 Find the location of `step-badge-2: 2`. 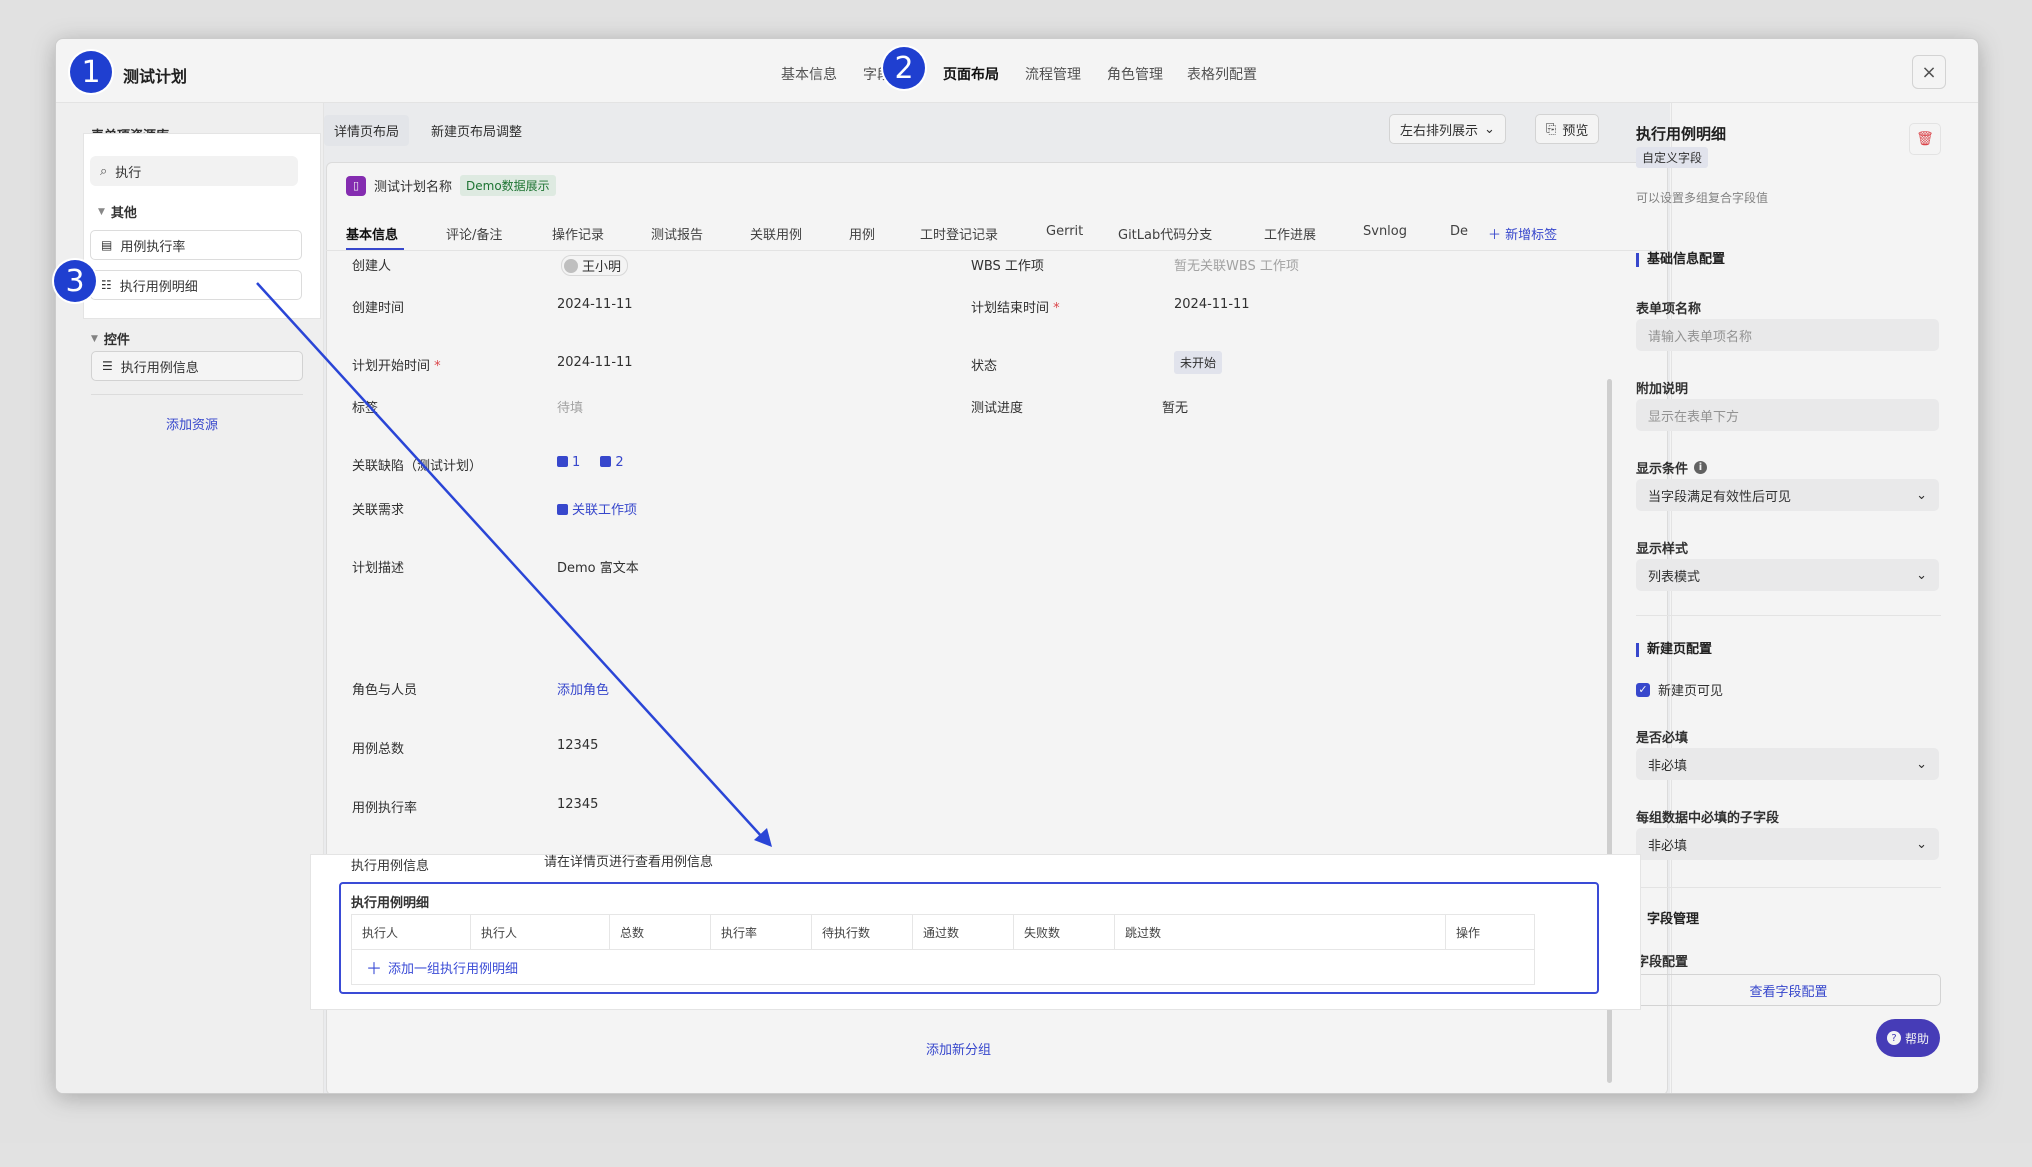

step-badge-2: 2 is located at coordinates (904, 68).